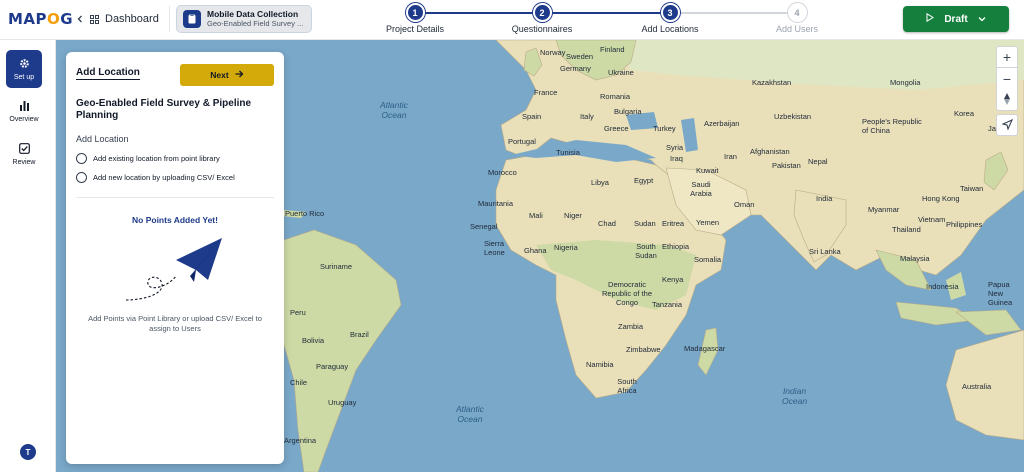 This screenshot has height=472, width=1024. I want to click on gear-icon, so click(24, 64).